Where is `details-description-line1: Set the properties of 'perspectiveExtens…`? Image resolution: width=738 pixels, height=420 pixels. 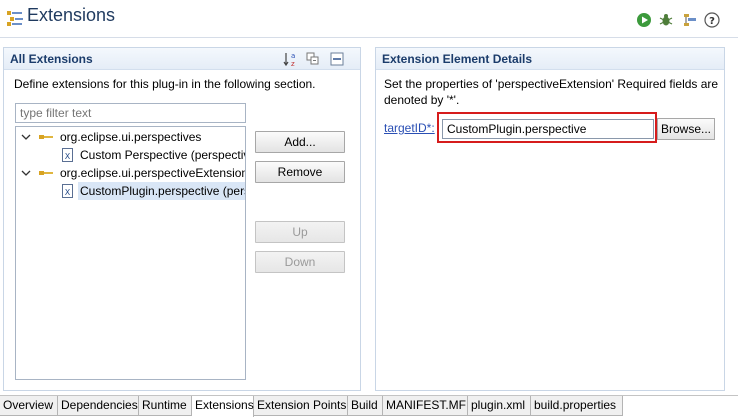
details-description-line1: Set the properties of 'perspectiveExtens… is located at coordinates (551, 84).